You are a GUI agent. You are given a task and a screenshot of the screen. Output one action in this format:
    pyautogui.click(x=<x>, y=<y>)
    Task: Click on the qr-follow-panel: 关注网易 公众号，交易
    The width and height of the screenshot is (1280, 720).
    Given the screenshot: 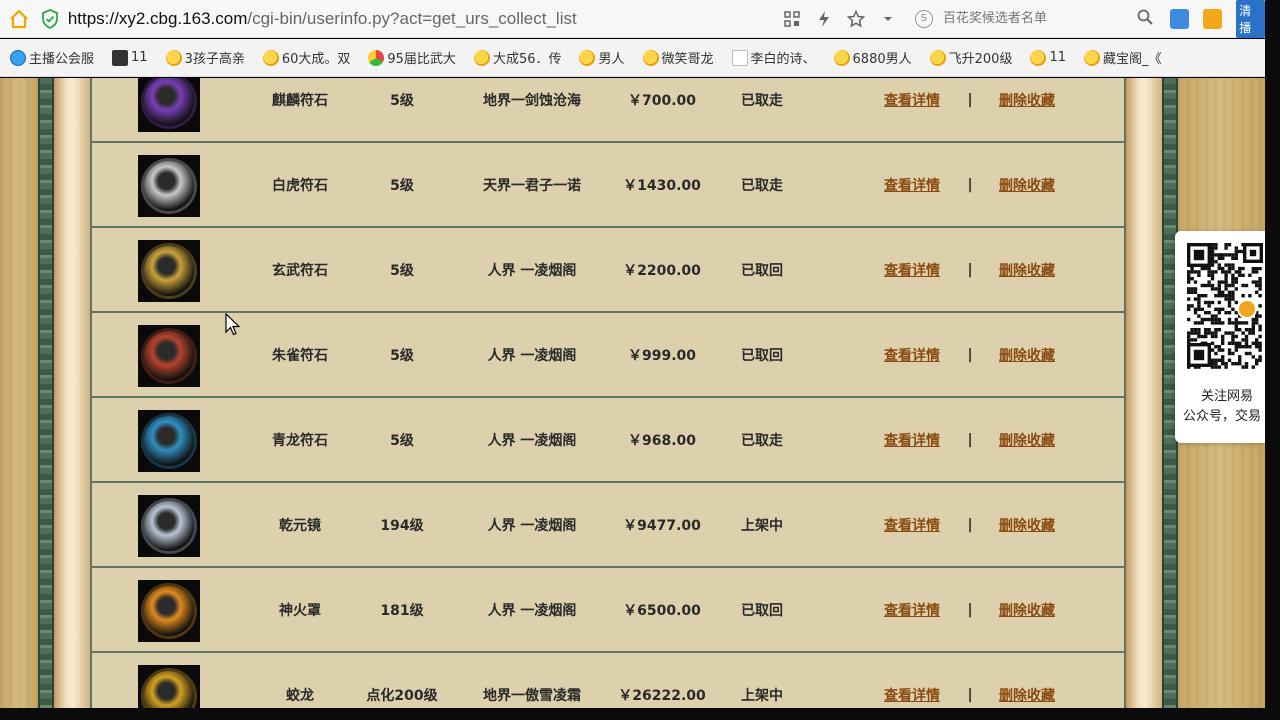 What is the action you would take?
    pyautogui.click(x=1220, y=337)
    